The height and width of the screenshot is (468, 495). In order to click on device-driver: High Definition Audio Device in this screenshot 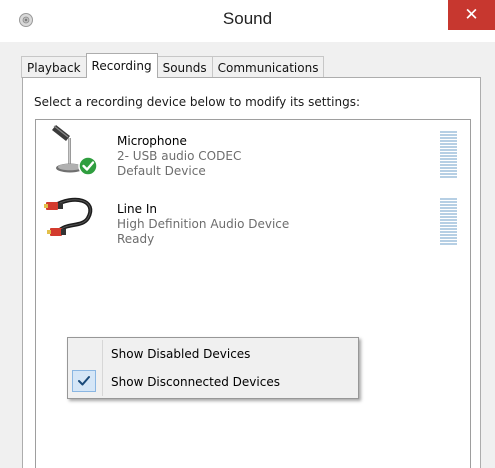, I will do `click(203, 224)`.